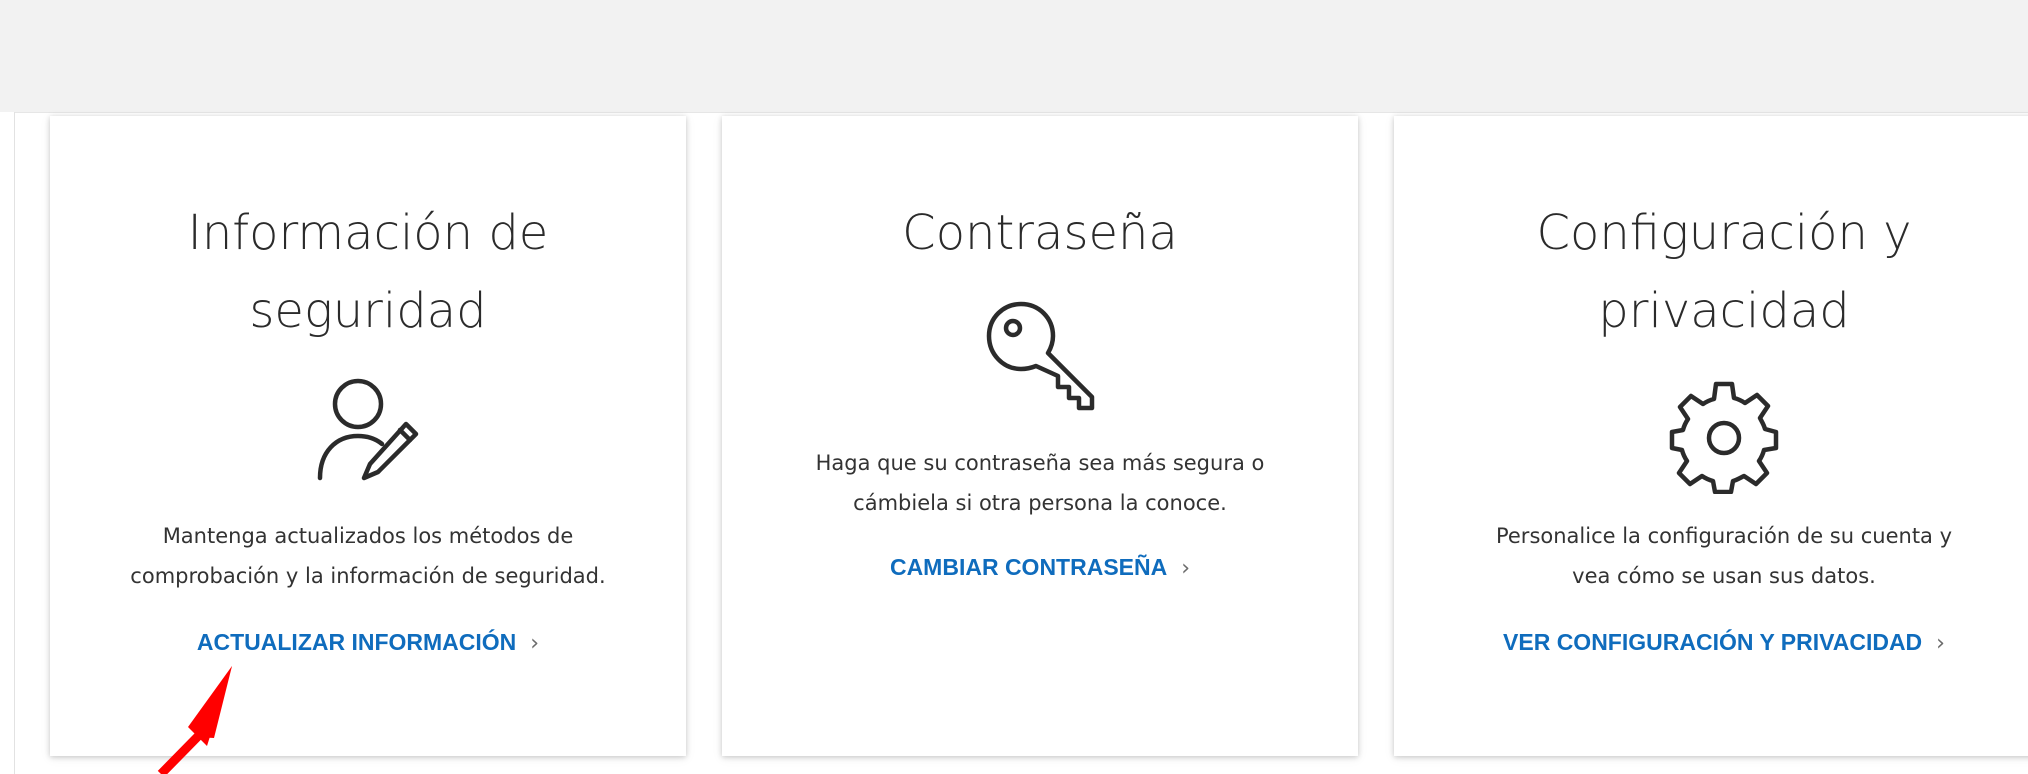 The image size is (2028, 774). I want to click on key-icon, so click(1040, 355).